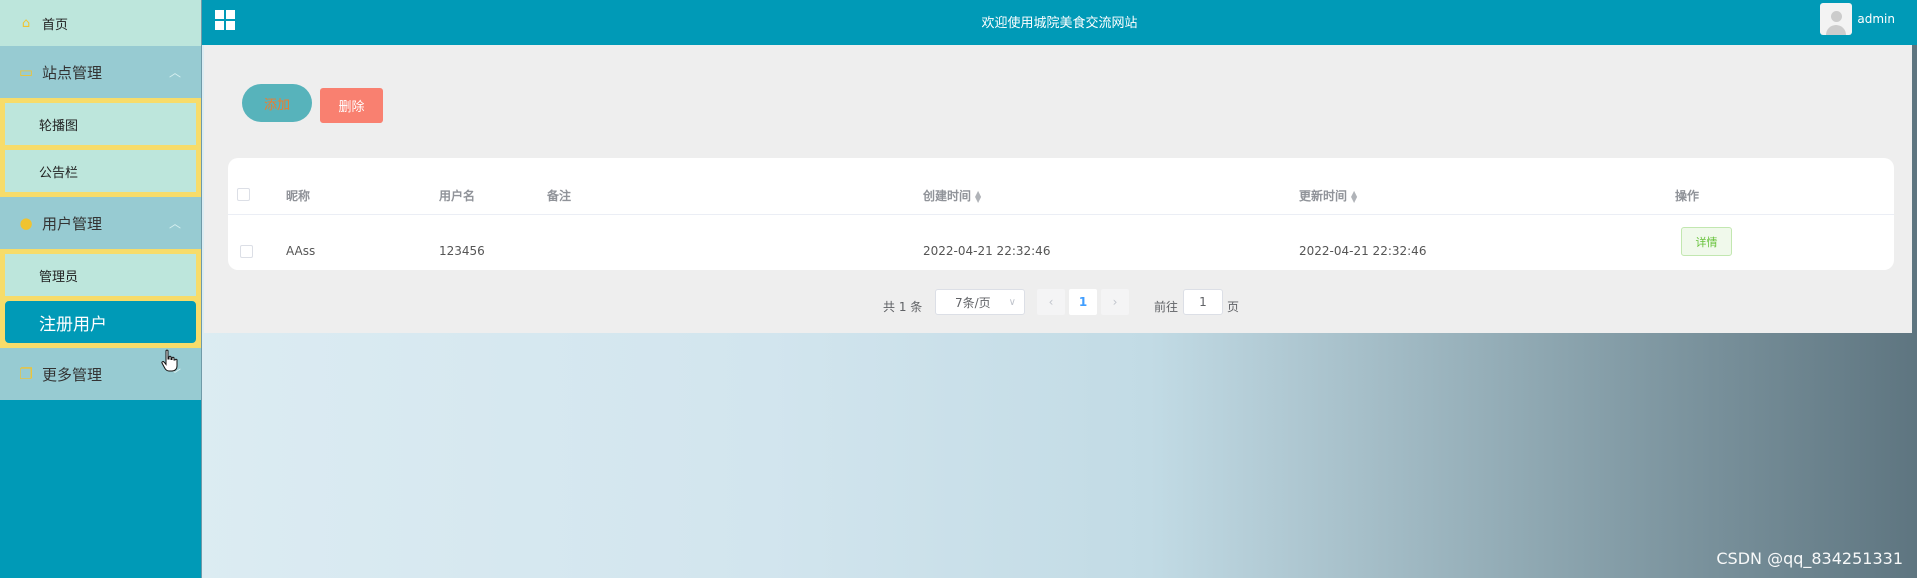 The image size is (1917, 578). I want to click on page-size-select: 7条/页 ∨, so click(980, 302).